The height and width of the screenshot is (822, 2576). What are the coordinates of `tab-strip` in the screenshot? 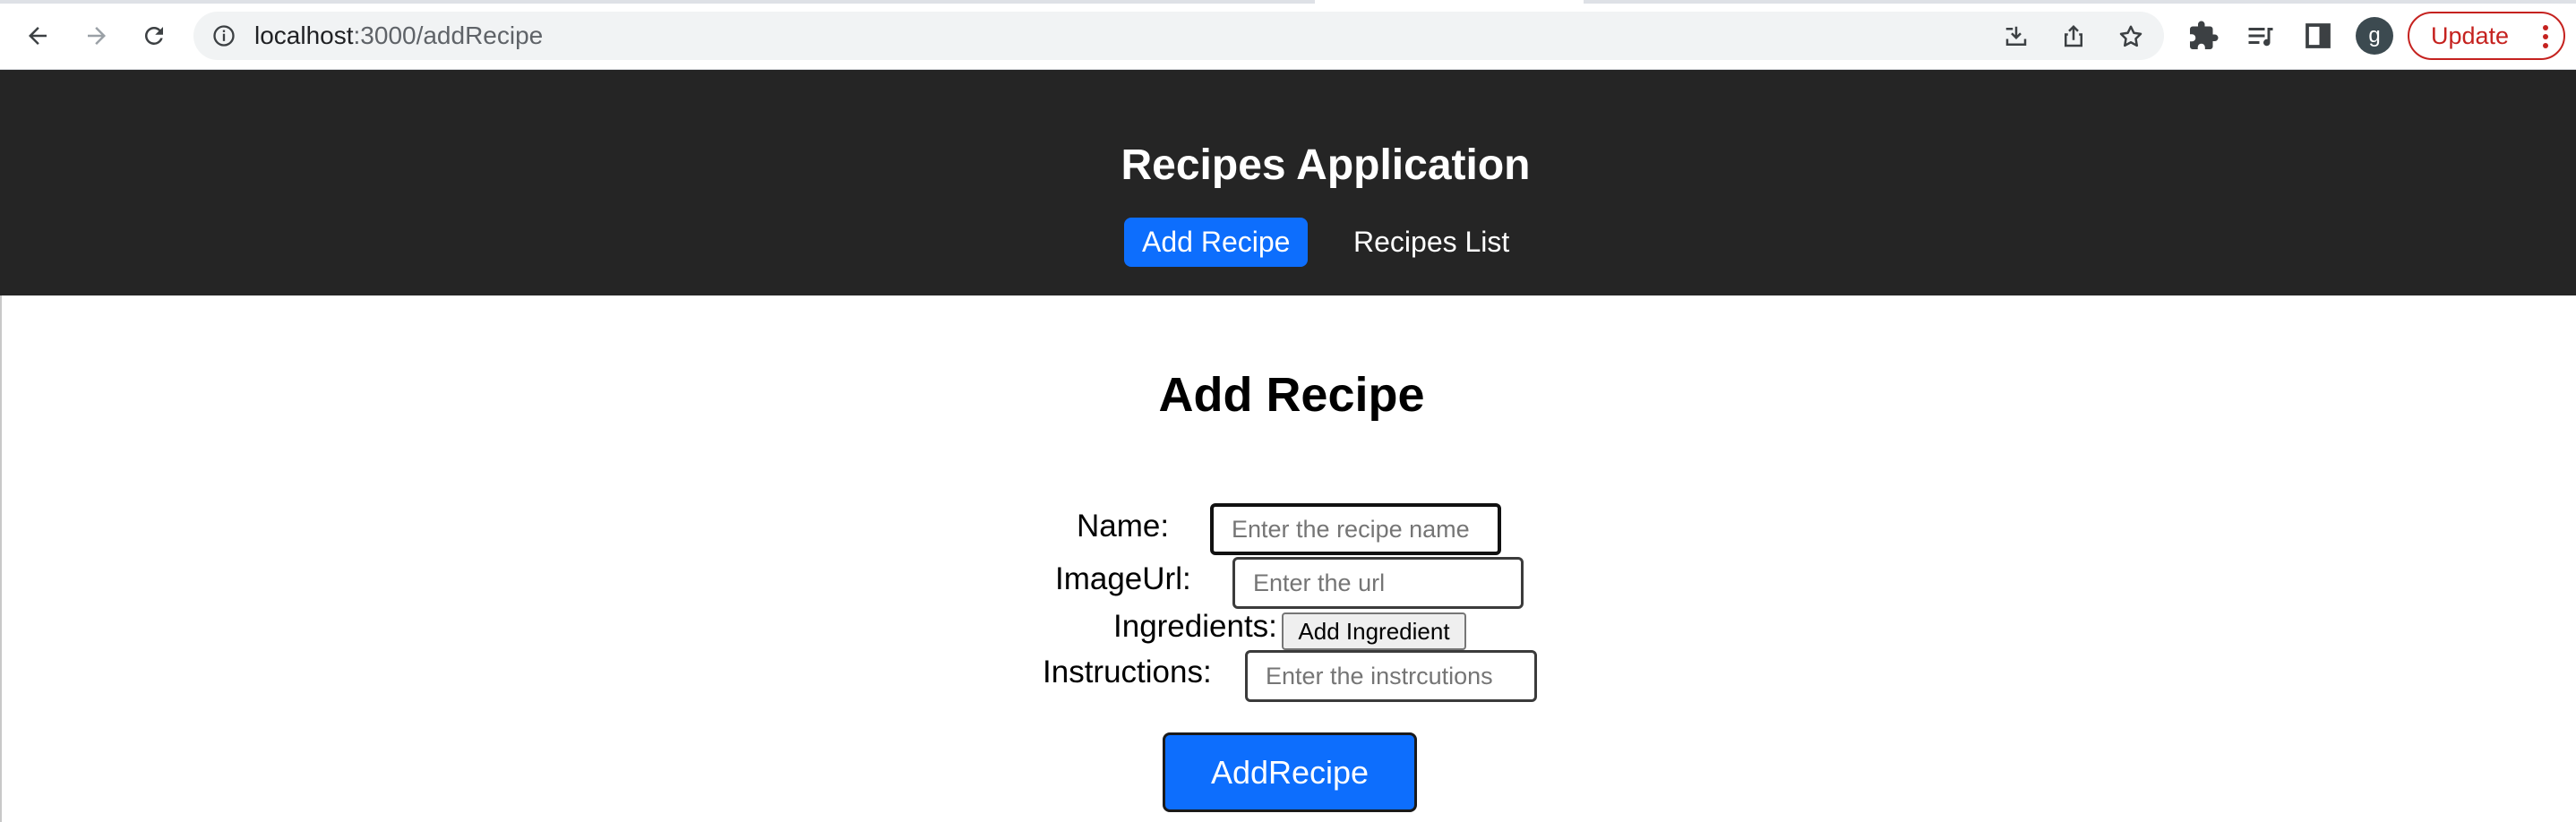 It's located at (1288, 2).